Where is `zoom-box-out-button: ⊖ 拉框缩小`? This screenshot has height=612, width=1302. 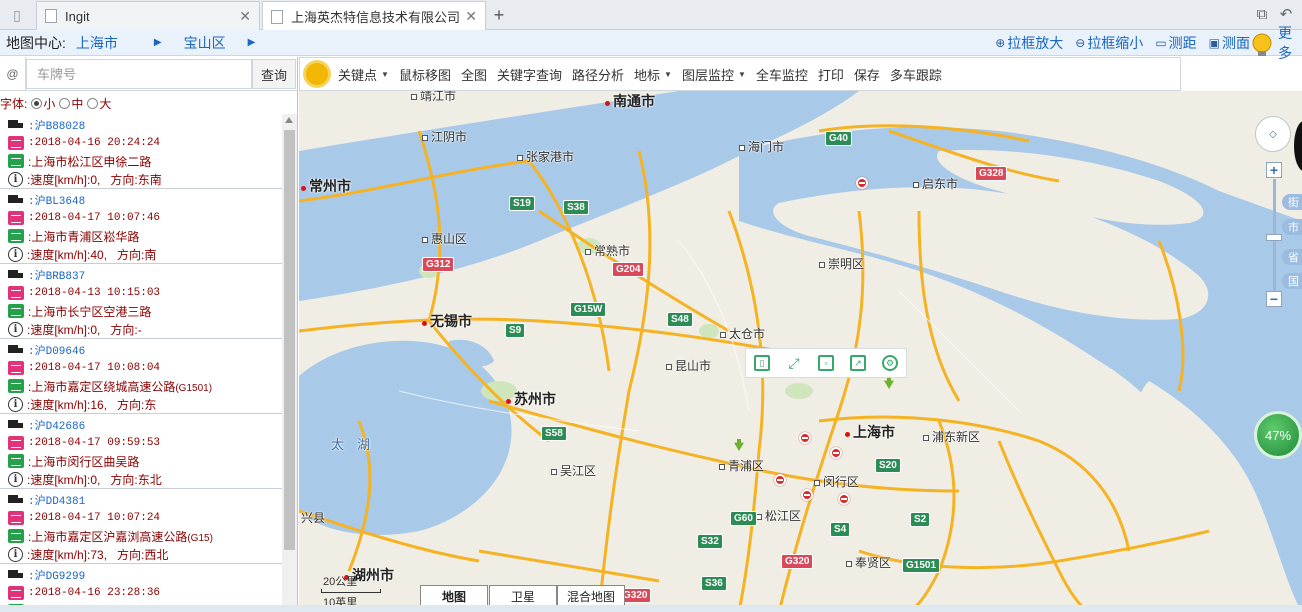
zoom-box-out-button: ⊖ 拉框缩小 is located at coordinates (1109, 43).